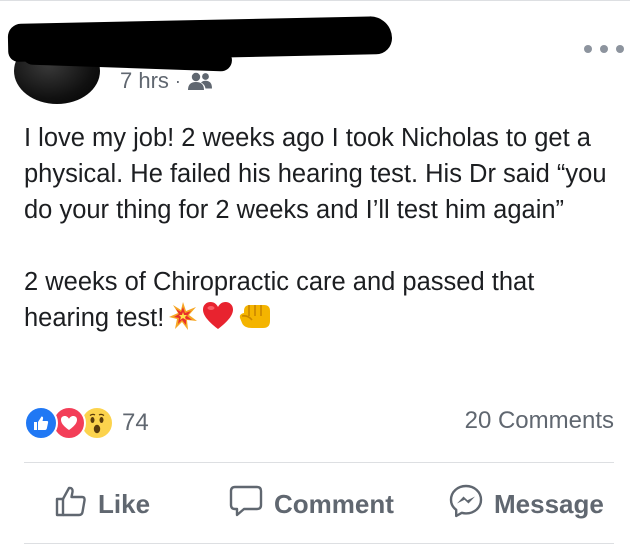 The width and height of the screenshot is (630, 558). Describe the element at coordinates (86, 423) in the screenshot. I see `reactions-summary: 74` at that location.